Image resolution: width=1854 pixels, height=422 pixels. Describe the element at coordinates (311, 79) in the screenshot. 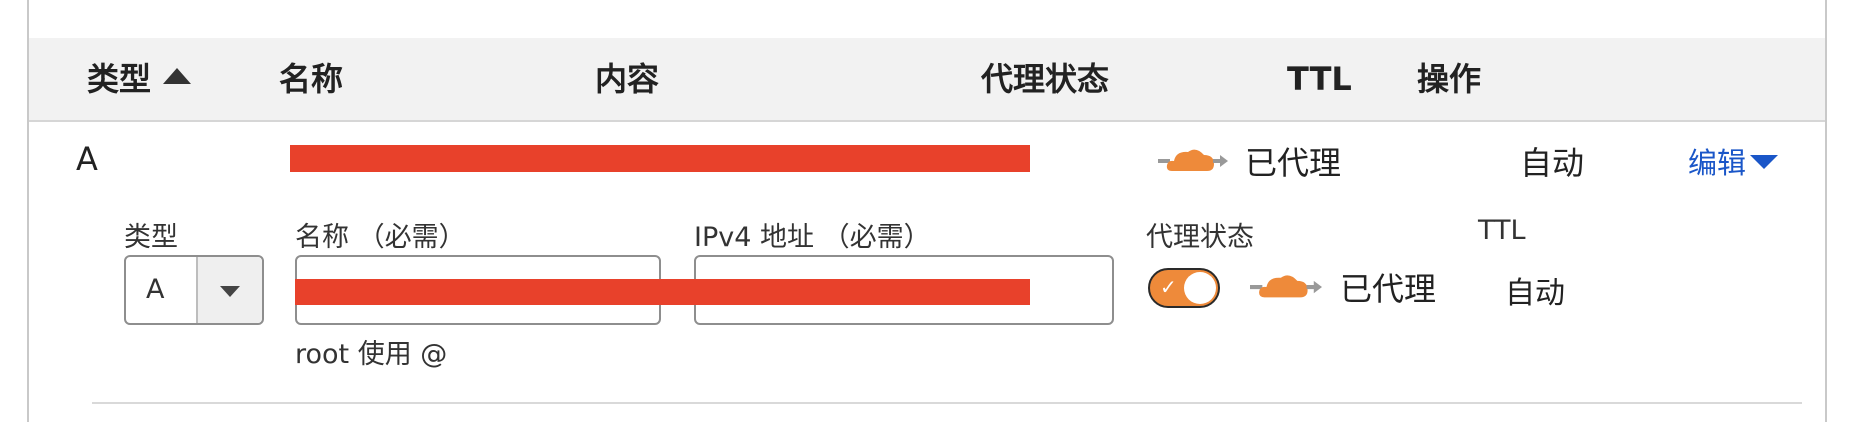

I see `header-name: 名称` at that location.